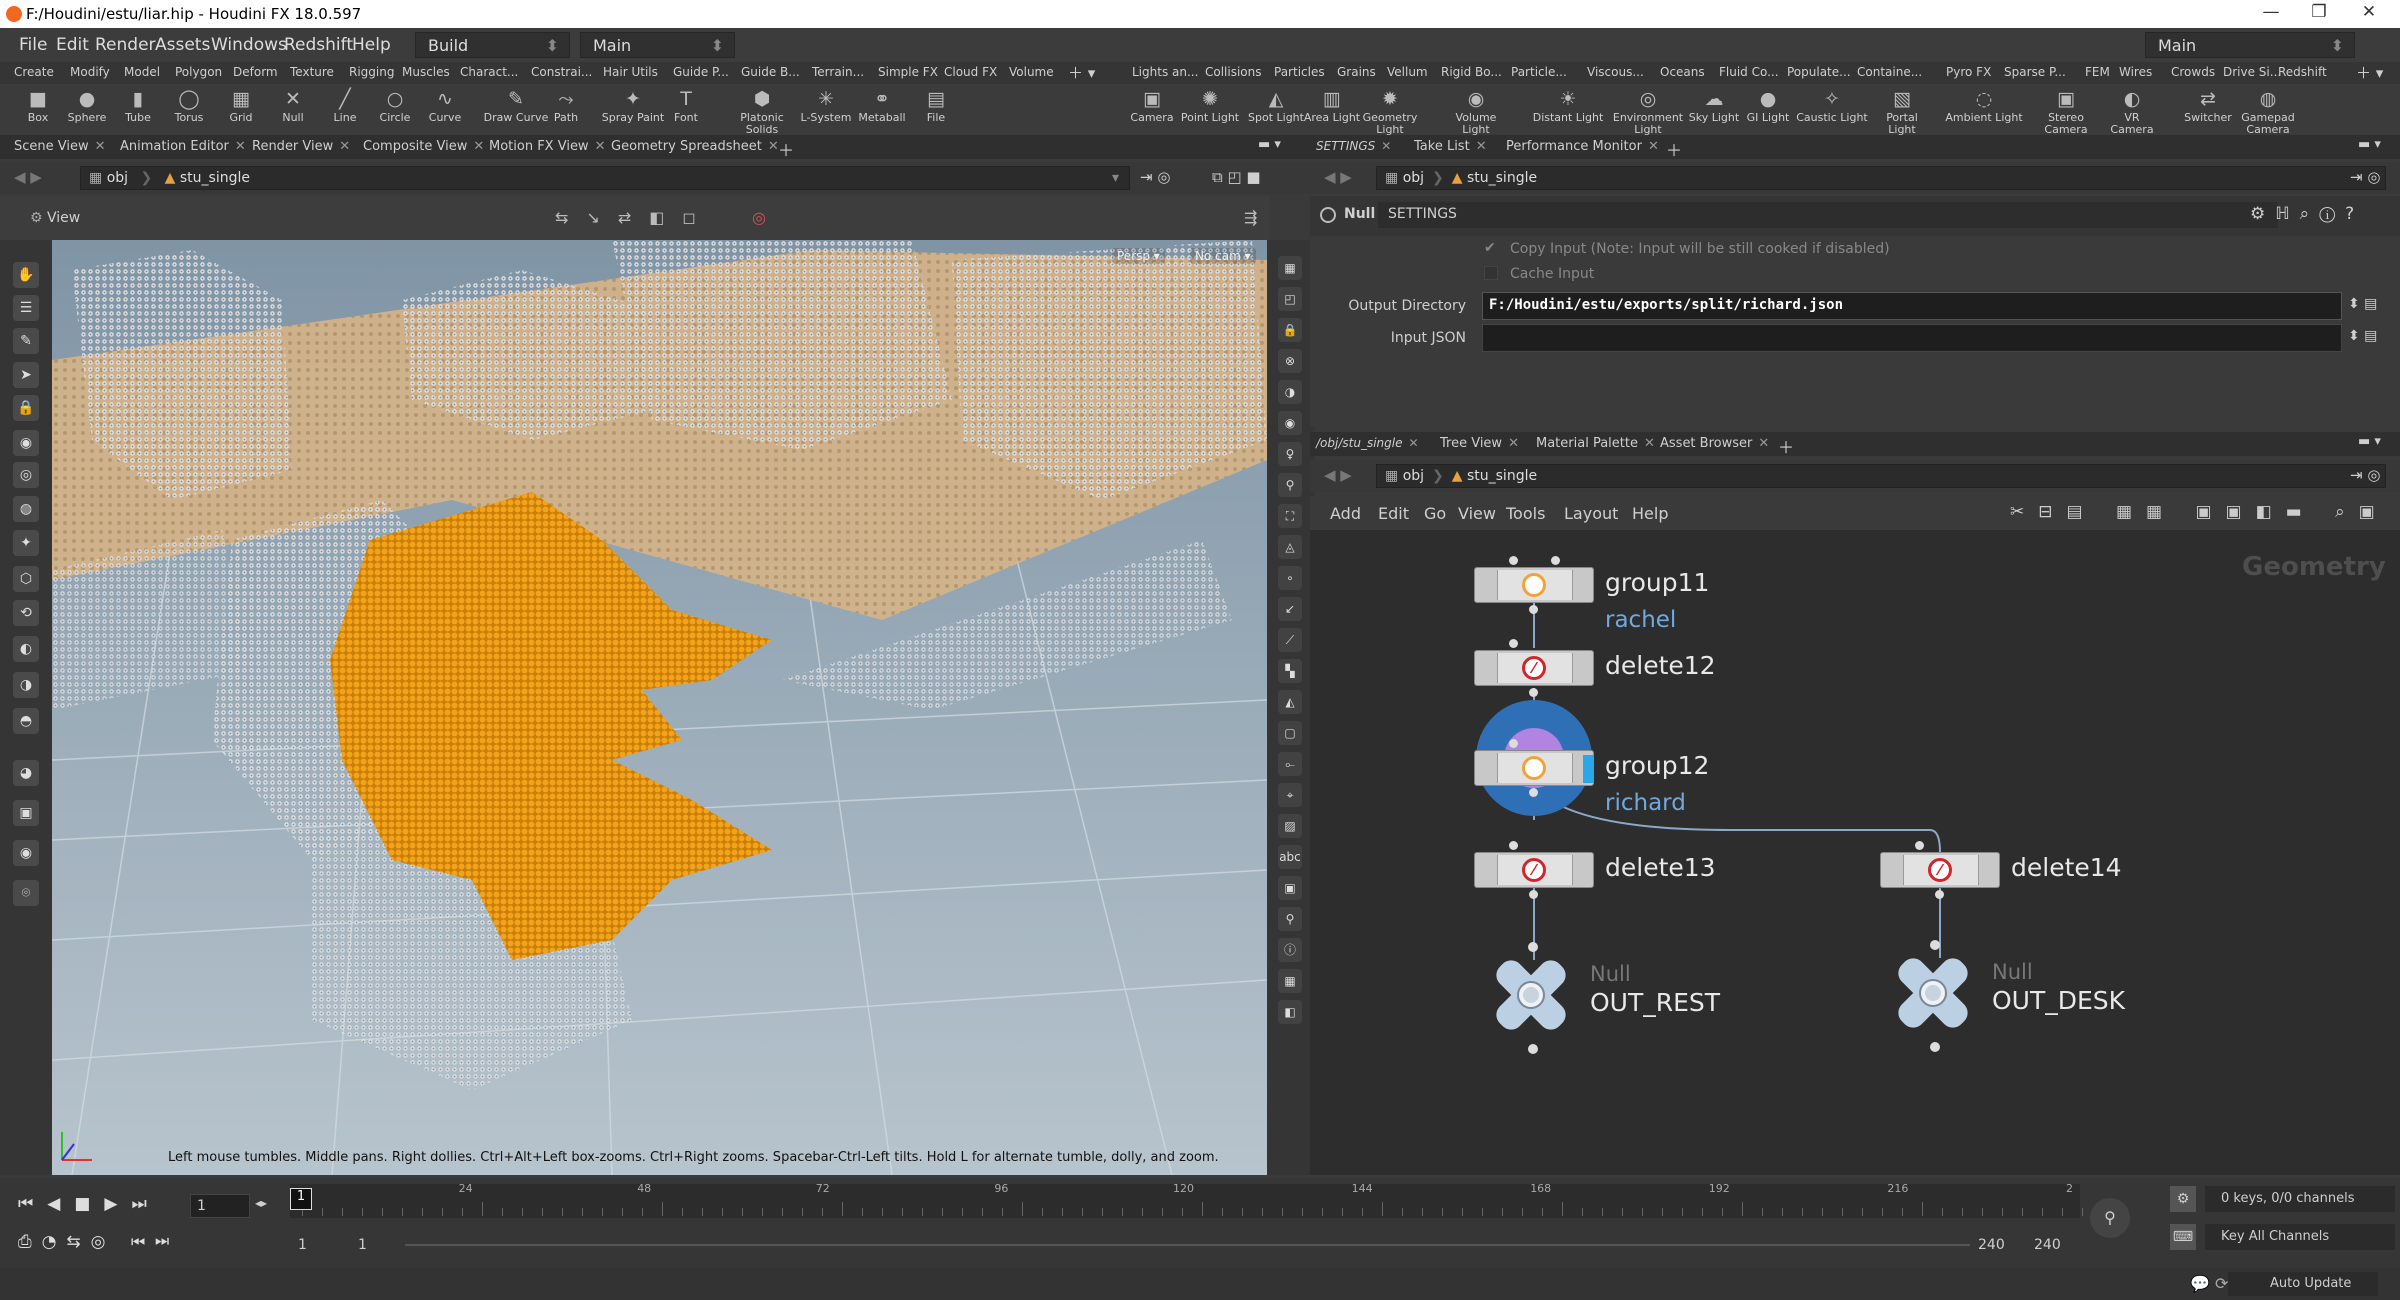 The width and height of the screenshot is (2400, 1300). I want to click on left-path-field: ▦ obj ❯ ▲ stu_single ▾, so click(605, 178).